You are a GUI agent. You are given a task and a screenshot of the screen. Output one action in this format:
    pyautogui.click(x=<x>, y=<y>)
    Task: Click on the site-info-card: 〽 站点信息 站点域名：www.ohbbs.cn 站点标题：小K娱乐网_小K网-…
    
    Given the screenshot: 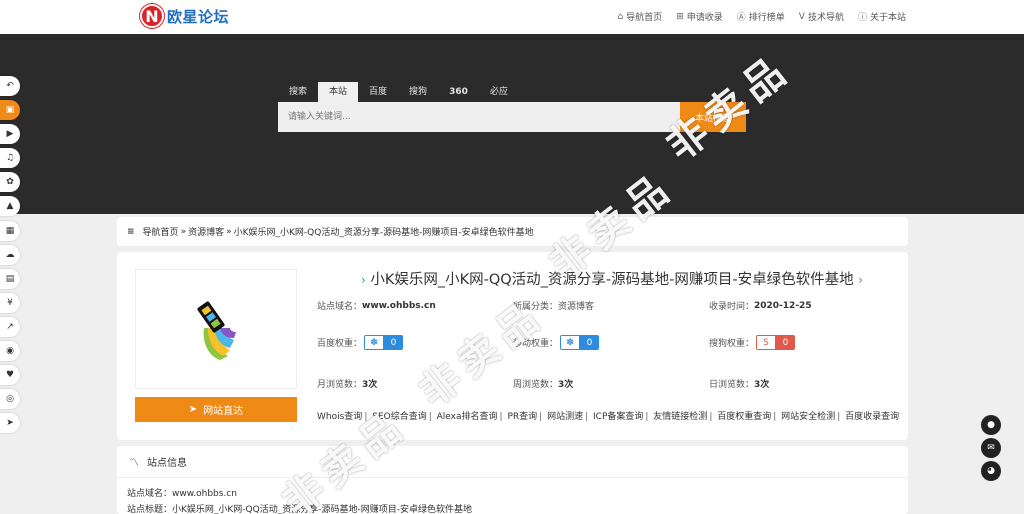 What is the action you would take?
    pyautogui.click(x=512, y=480)
    